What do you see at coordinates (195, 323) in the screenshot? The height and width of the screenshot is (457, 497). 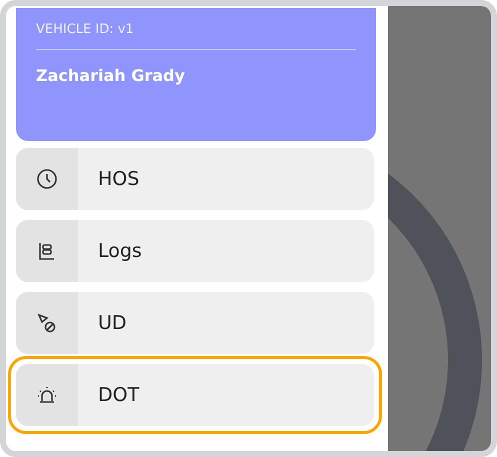 I see `menu-item: UD` at bounding box center [195, 323].